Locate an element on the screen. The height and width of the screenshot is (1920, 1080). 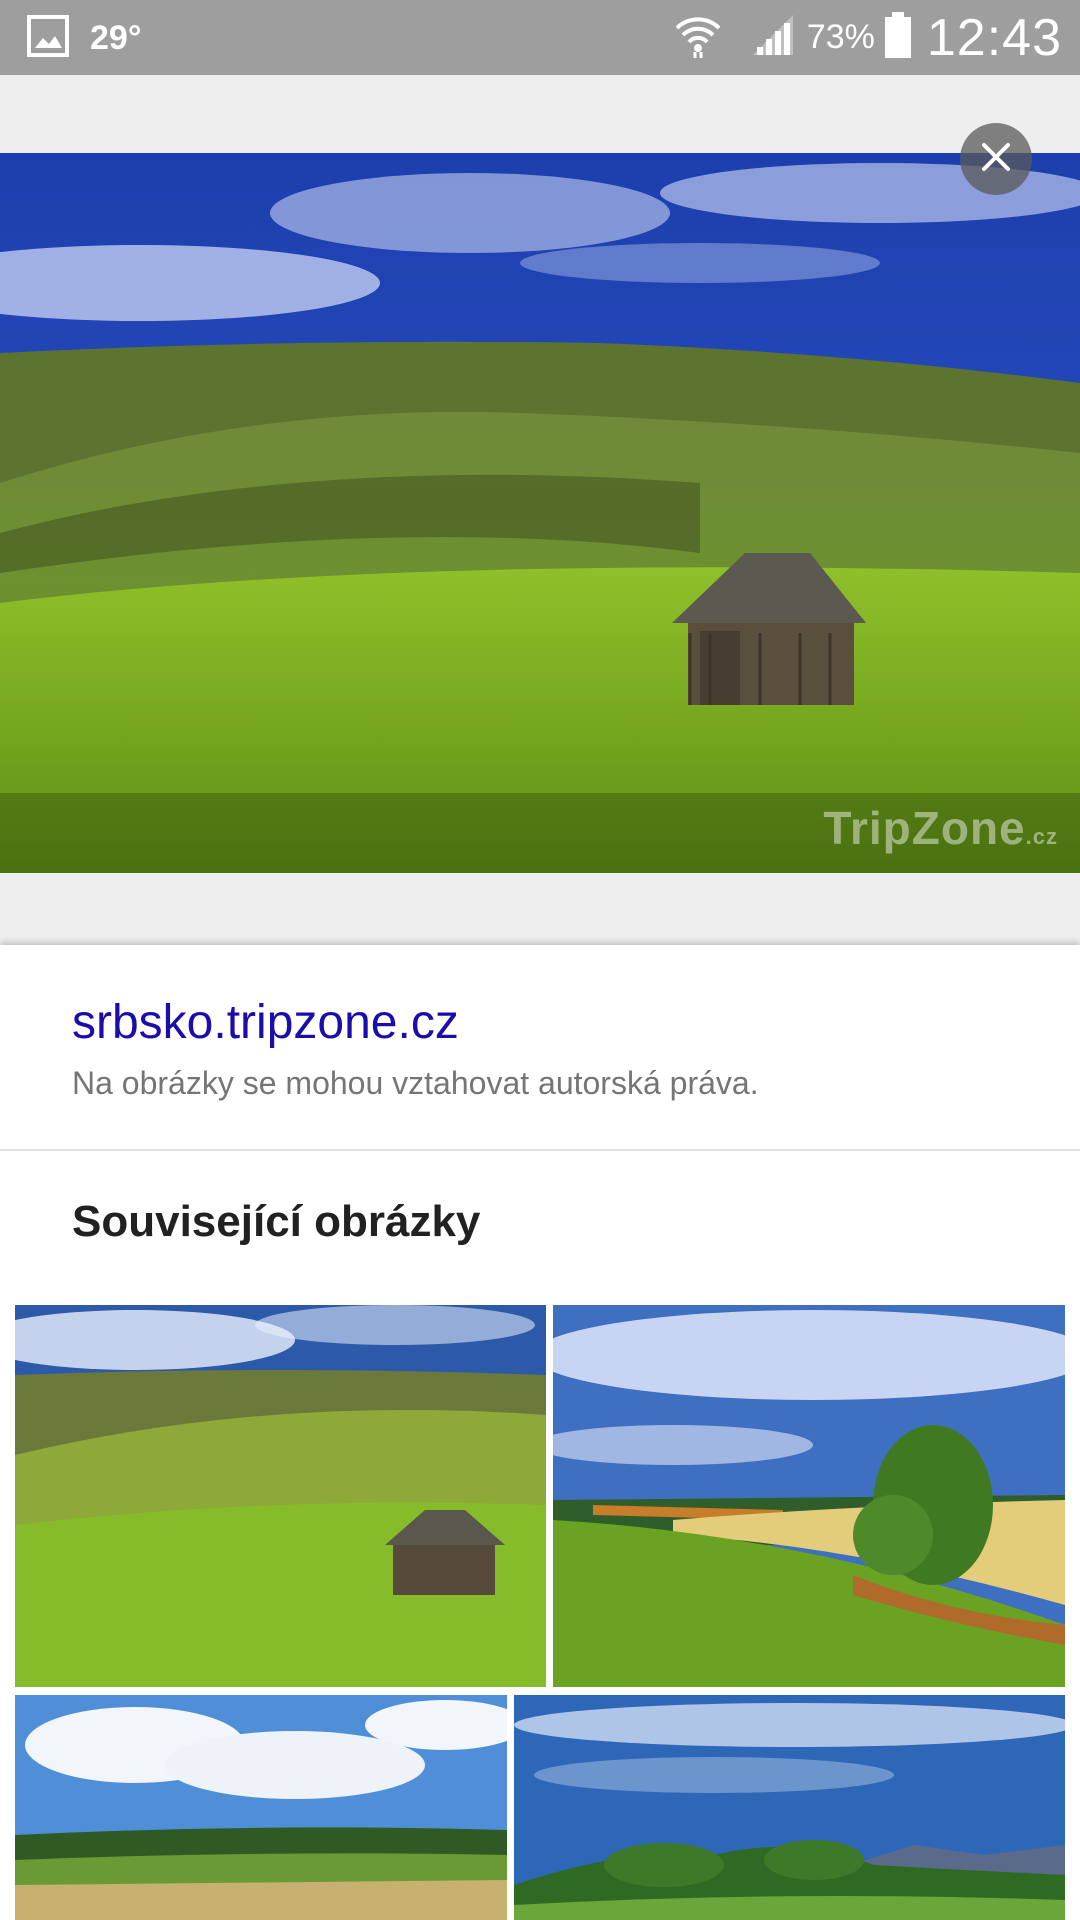
status-left: 29° is located at coordinates (83, 38).